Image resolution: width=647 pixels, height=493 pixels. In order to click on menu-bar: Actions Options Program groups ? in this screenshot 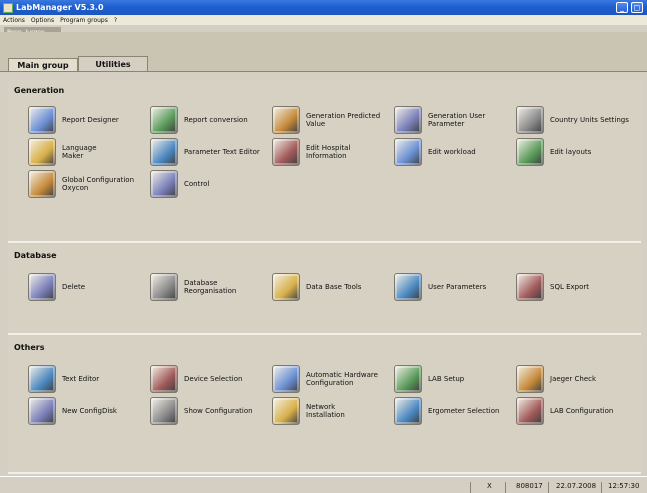, I will do `click(323, 20)`.